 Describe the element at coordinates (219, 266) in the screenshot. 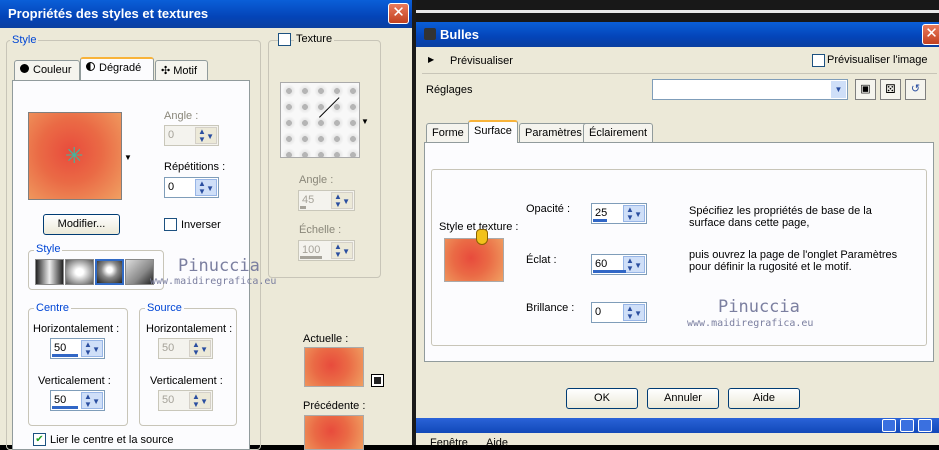

I see `watermark-name: Pinuccia` at that location.